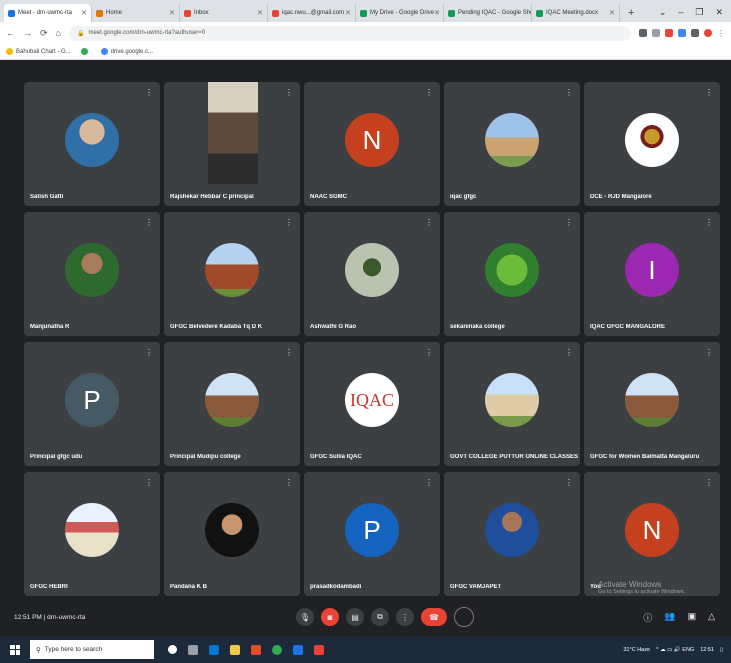  What do you see at coordinates (711, 617) in the screenshot?
I see `activities-icon: △` at bounding box center [711, 617].